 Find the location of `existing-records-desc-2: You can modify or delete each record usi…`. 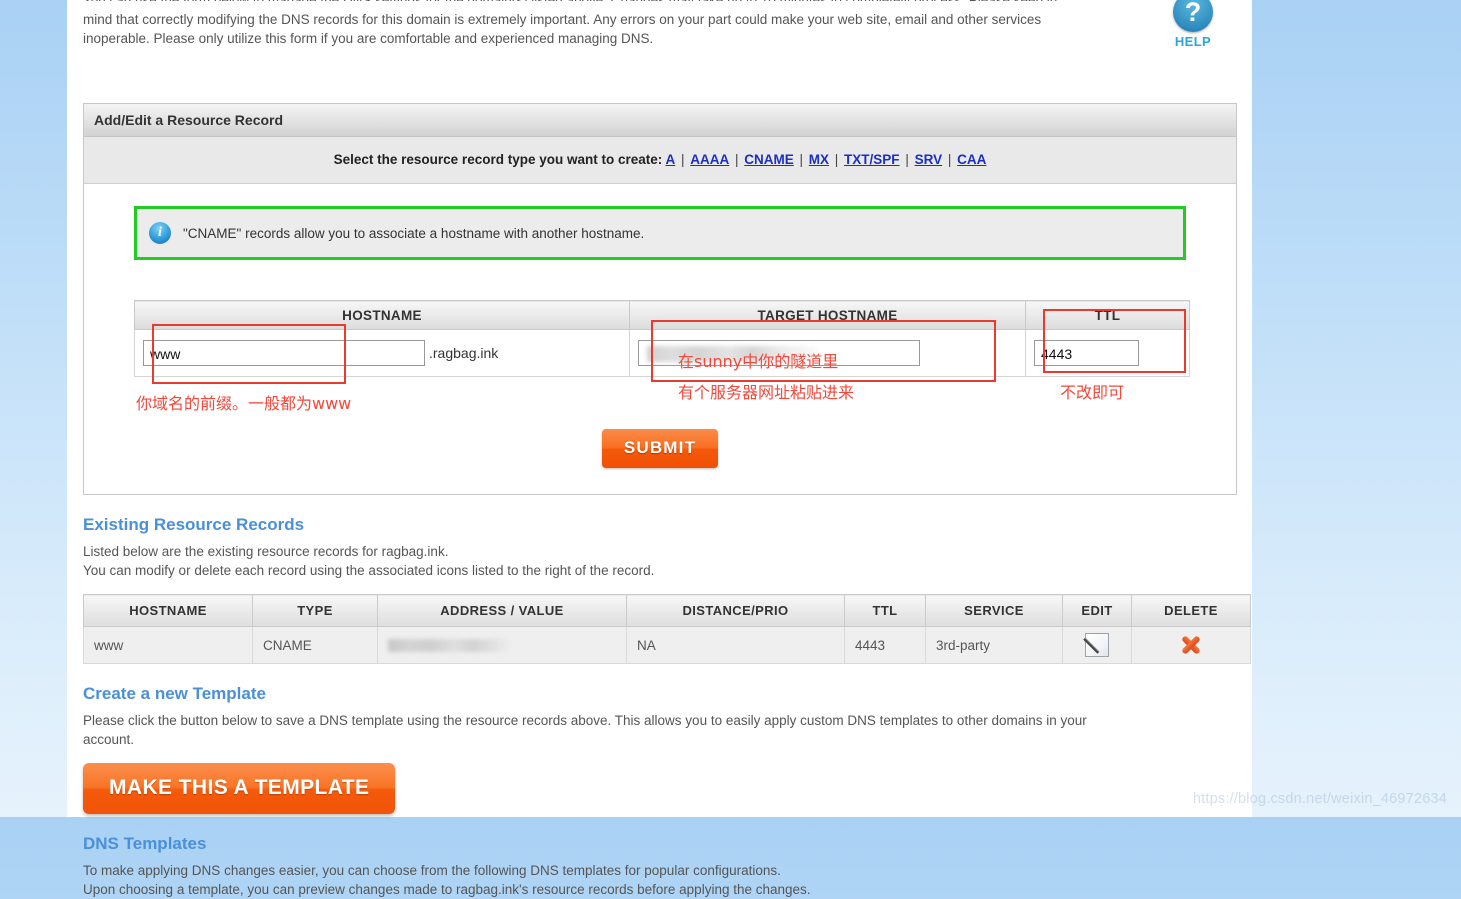

existing-records-desc-2: You can modify or delete each record usi… is located at coordinates (369, 570).